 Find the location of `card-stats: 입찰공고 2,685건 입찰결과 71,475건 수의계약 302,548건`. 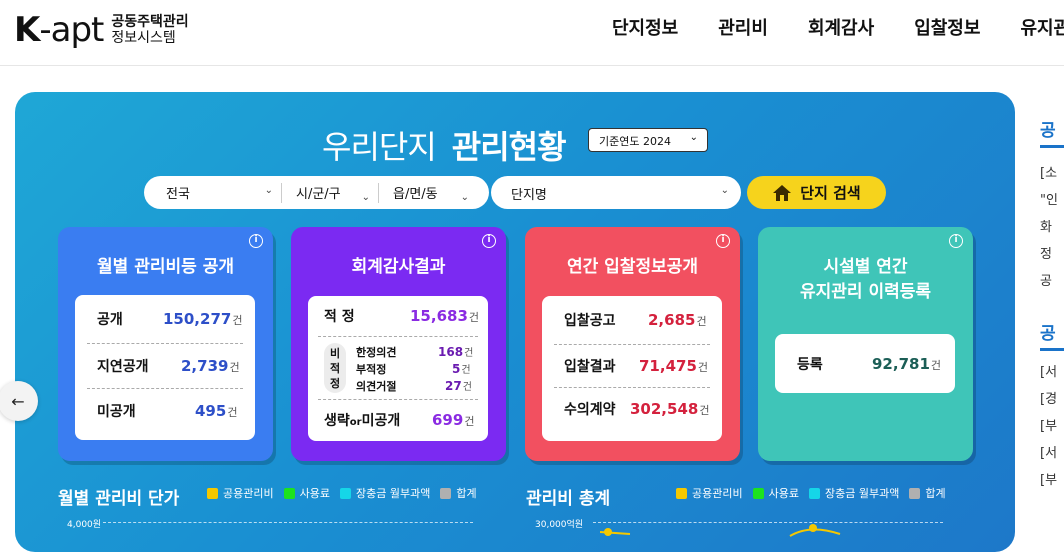

card-stats: 입찰공고 2,685건 입찰결과 71,475건 수의계약 302,548건 is located at coordinates (632, 368).